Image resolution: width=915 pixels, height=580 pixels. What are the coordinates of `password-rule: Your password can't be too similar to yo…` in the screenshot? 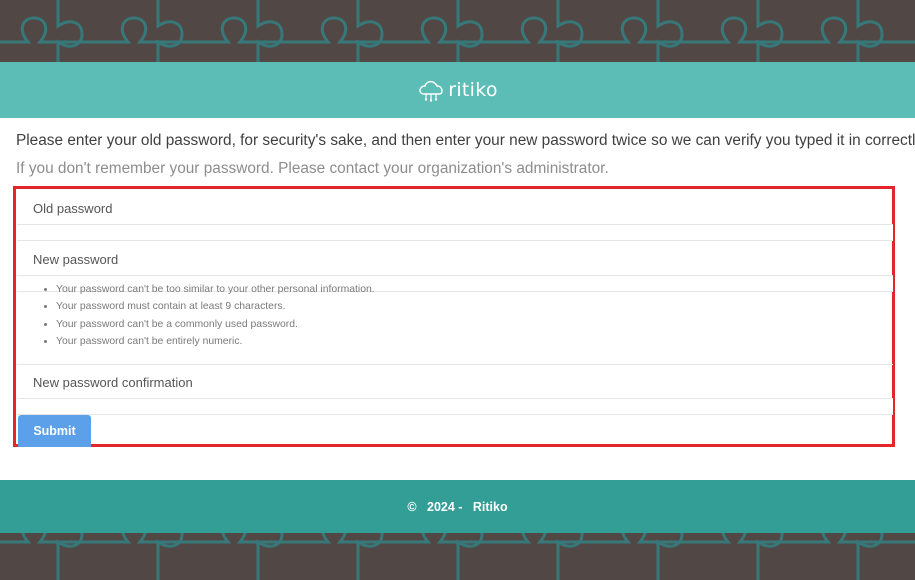 It's located at (215, 289).